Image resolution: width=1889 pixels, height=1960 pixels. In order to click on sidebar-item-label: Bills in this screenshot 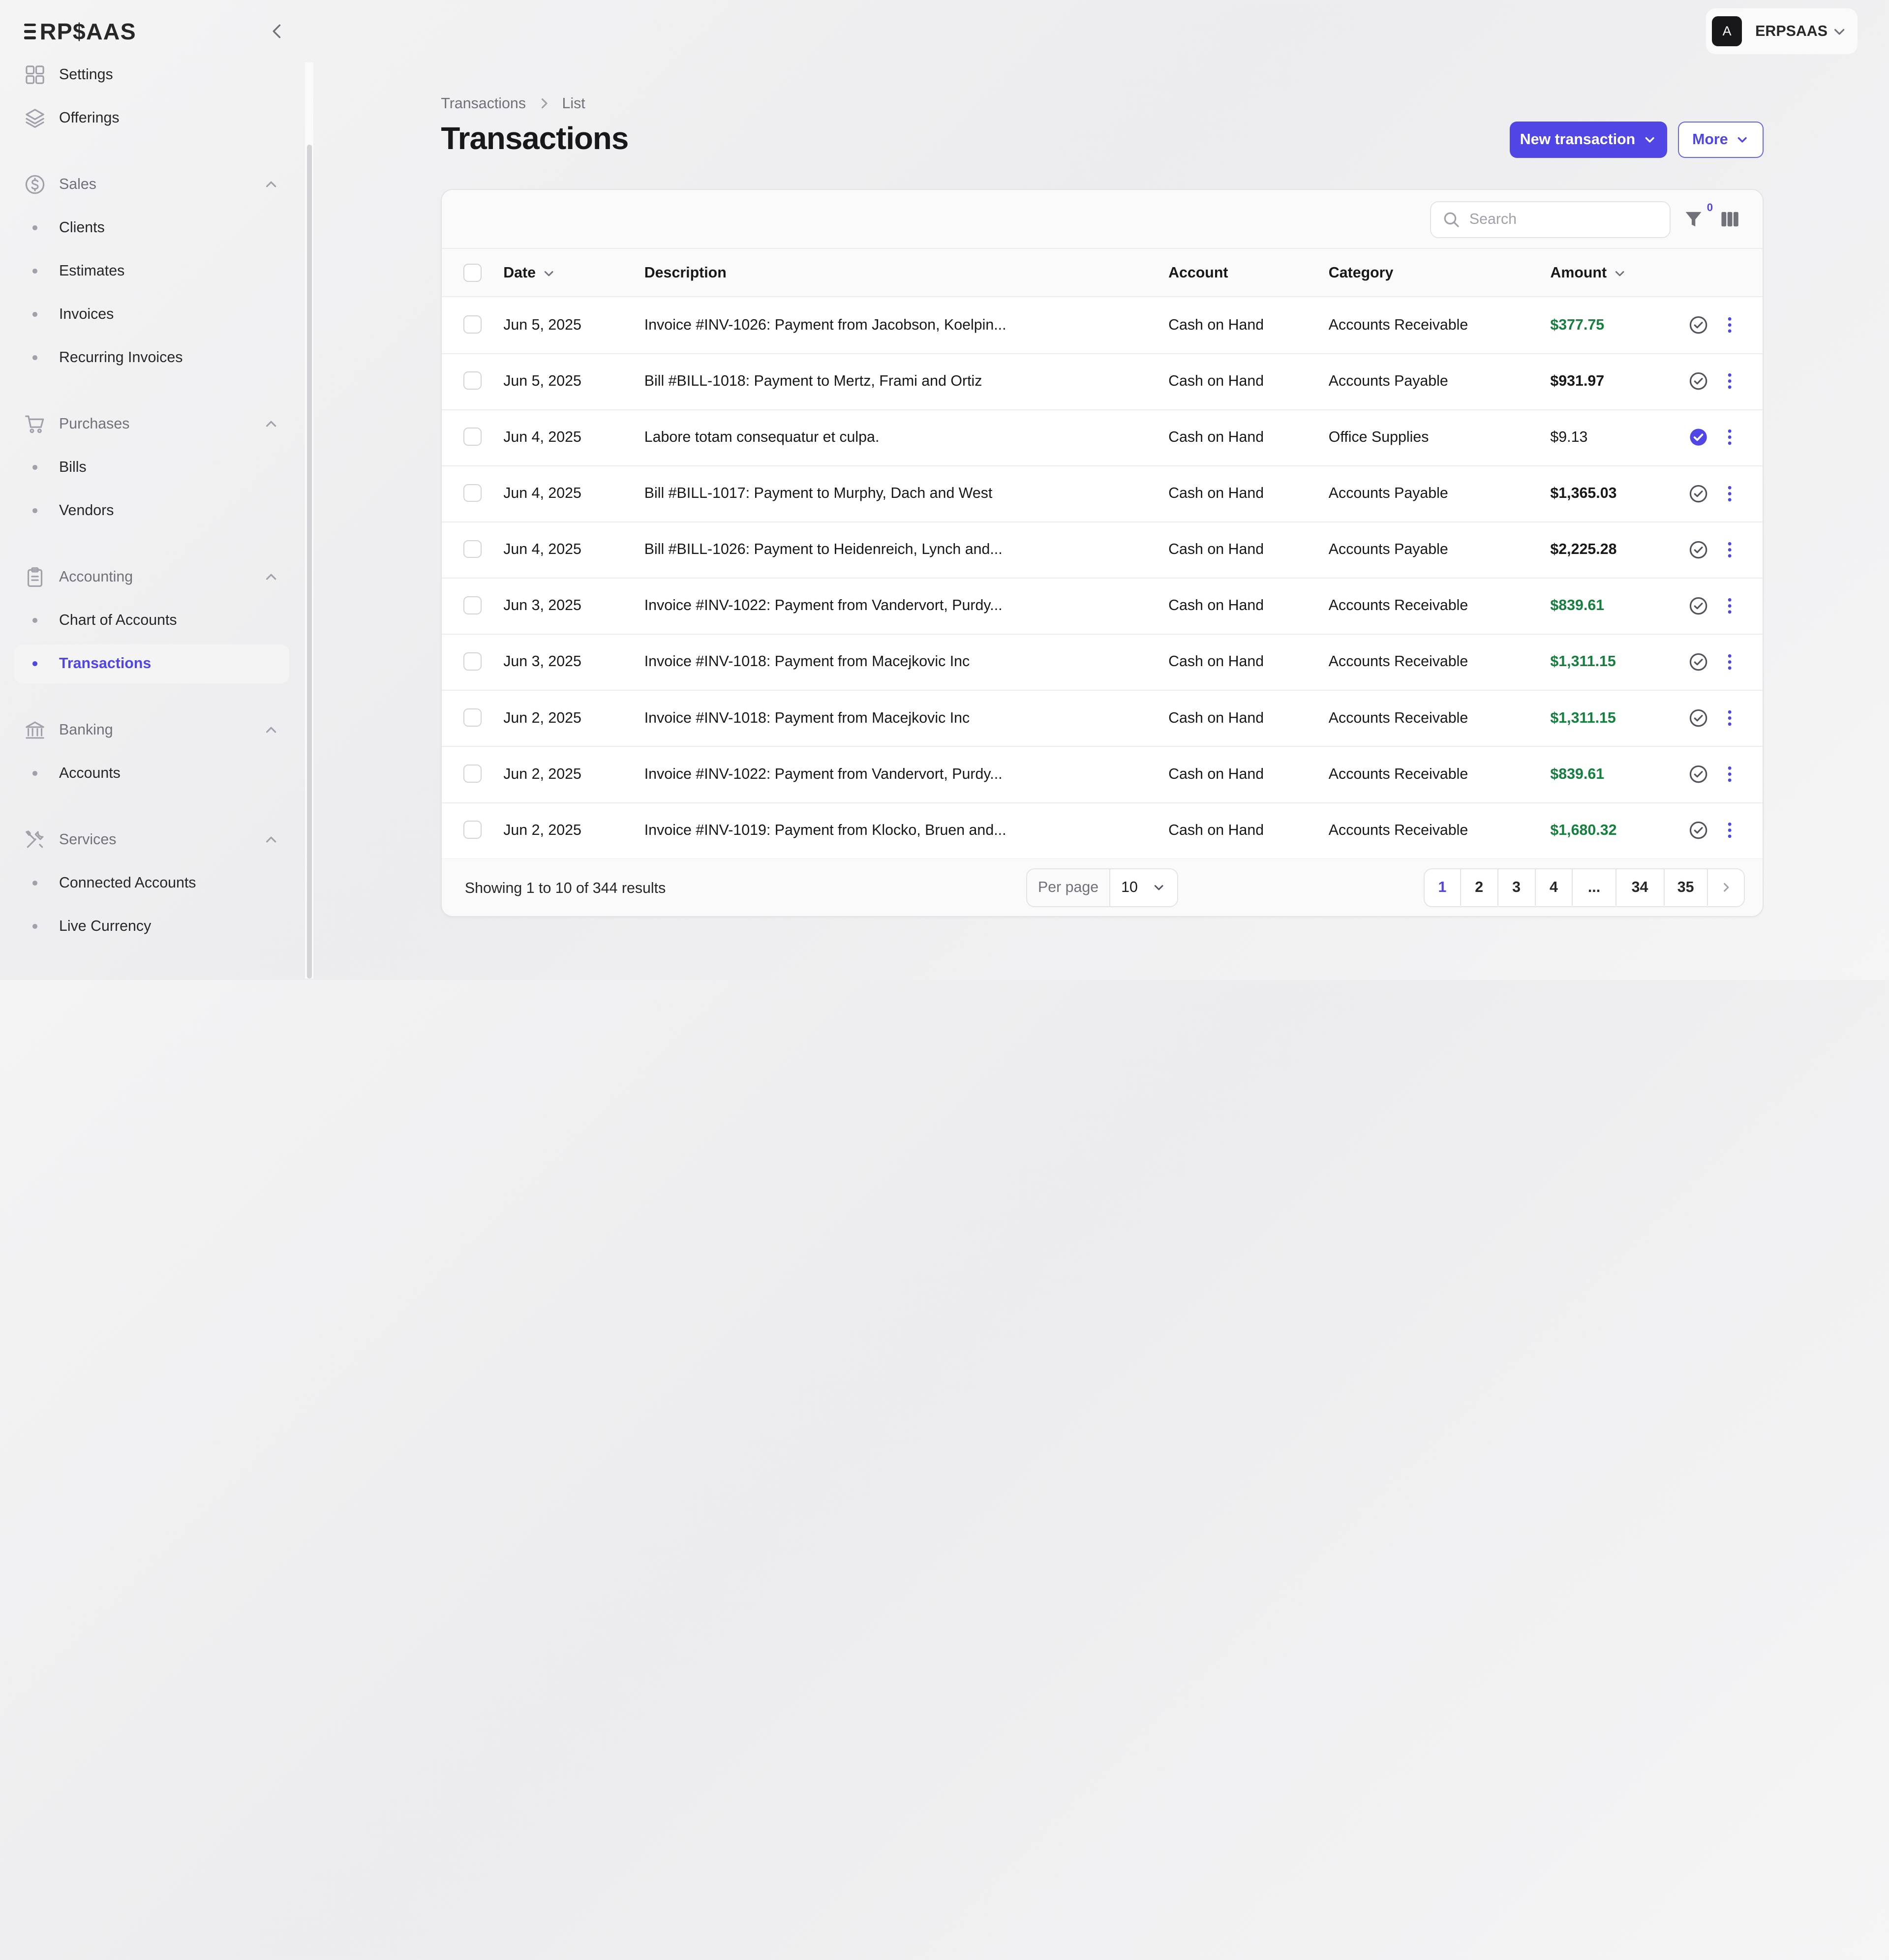, I will do `click(73, 467)`.